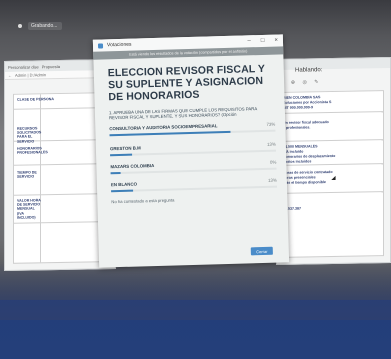  Describe the element at coordinates (35, 99) in the screenshot. I see `doc-cell: CLASE DE PERSONA` at that location.